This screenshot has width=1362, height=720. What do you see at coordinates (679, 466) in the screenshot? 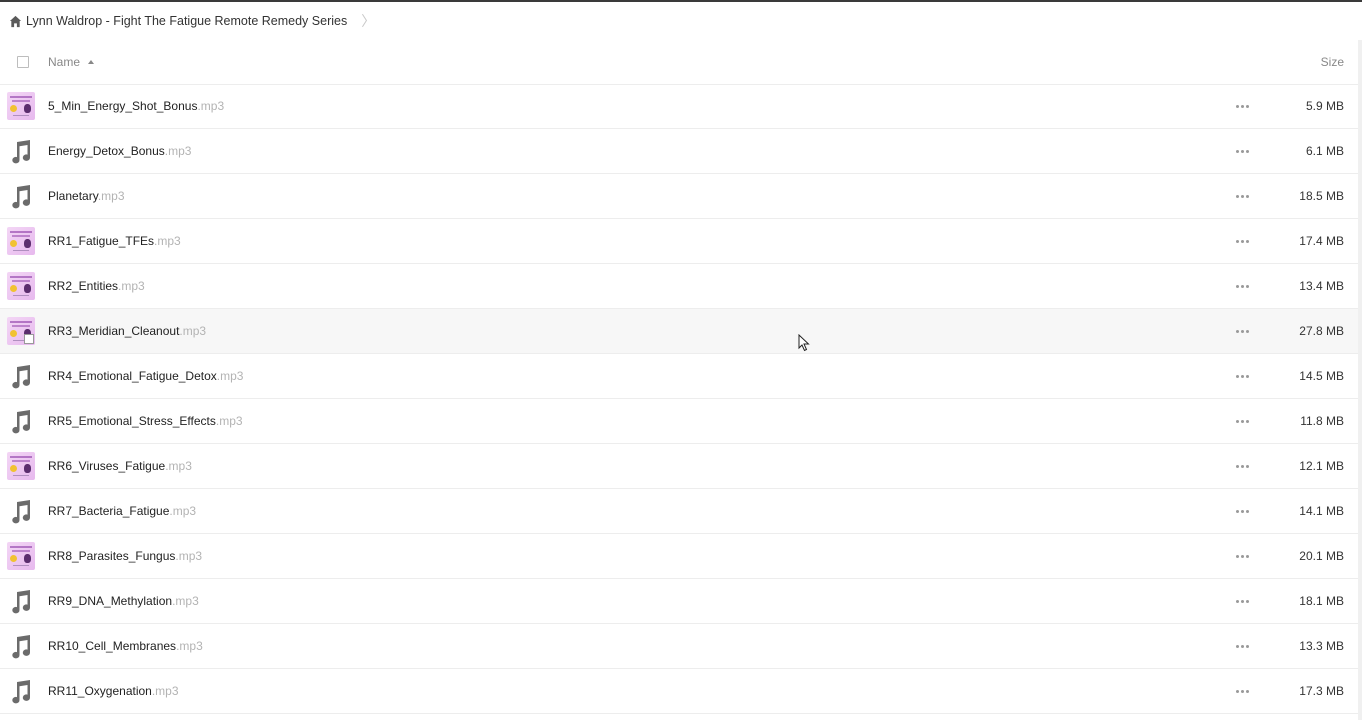
I see `file-row: RR6_Viruses_Fatigue.mp3 12.1 MB` at bounding box center [679, 466].